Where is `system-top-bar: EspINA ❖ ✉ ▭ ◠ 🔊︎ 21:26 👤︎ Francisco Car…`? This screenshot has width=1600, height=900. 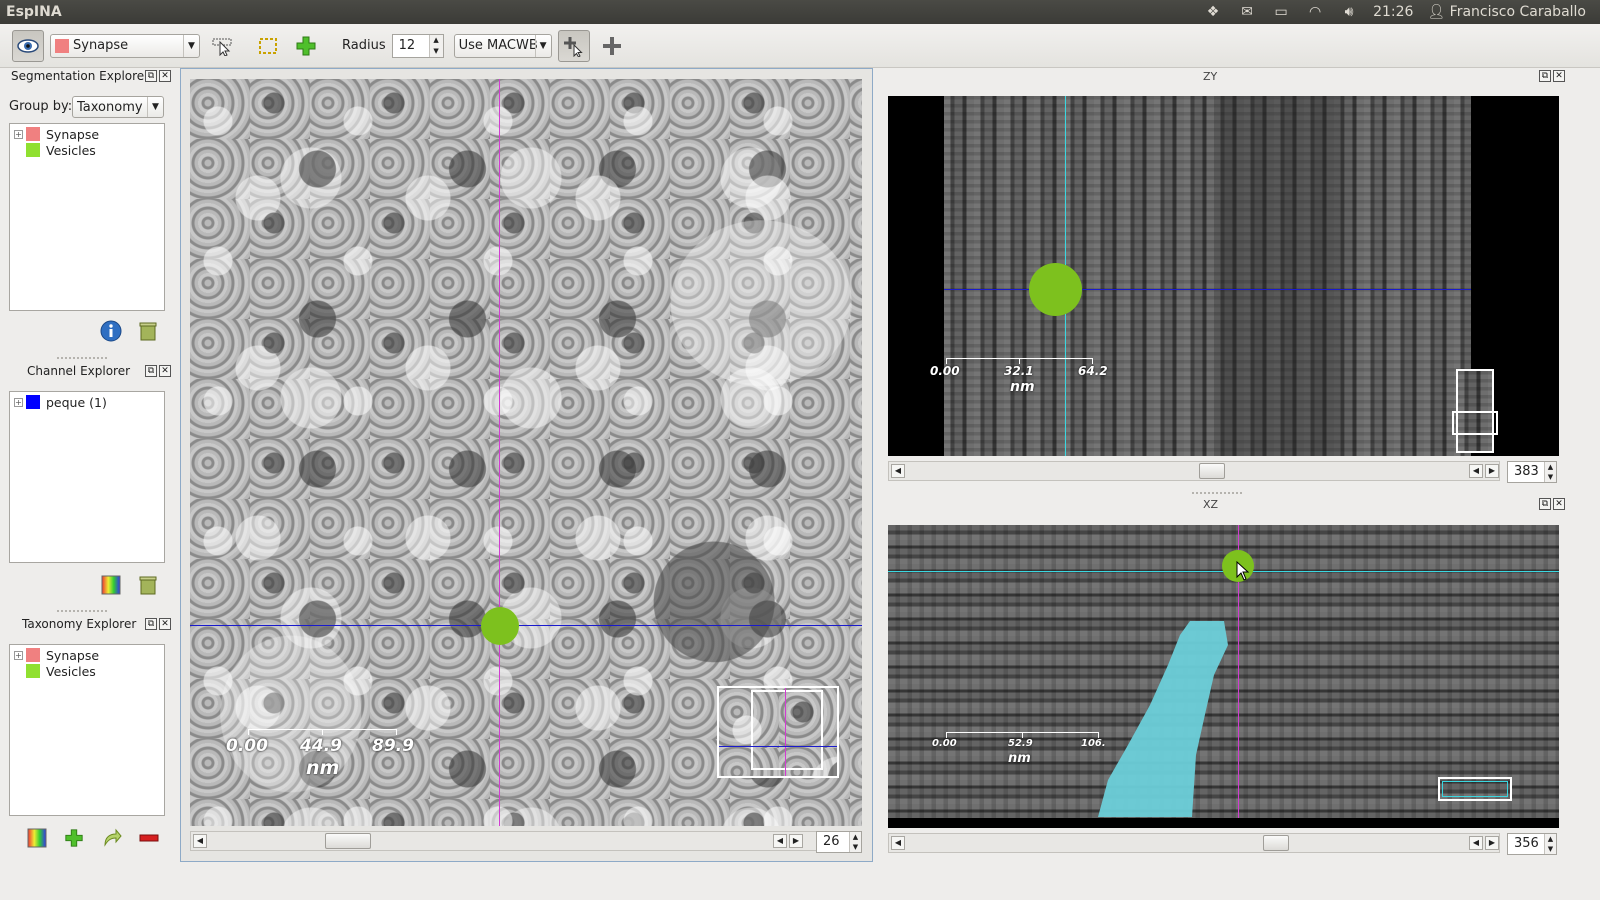 system-top-bar: EspINA ❖ ✉ ▭ ◠ 🔊︎ 21:26 👤︎ Francisco Car… is located at coordinates (800, 12).